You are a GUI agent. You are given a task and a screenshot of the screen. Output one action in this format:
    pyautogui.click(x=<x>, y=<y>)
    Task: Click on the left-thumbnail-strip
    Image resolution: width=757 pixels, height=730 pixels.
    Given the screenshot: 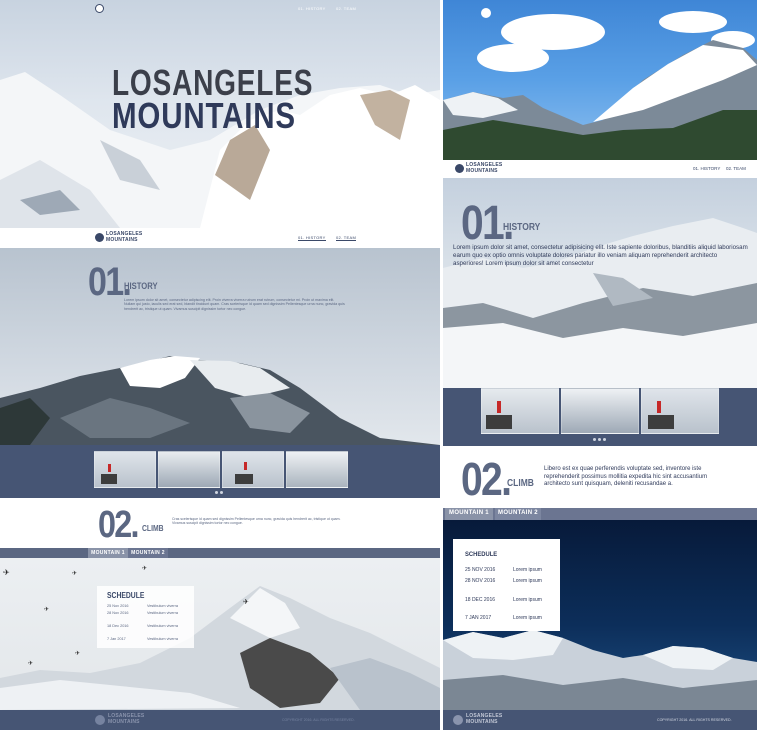 What is the action you would take?
    pyautogui.click(x=220, y=471)
    